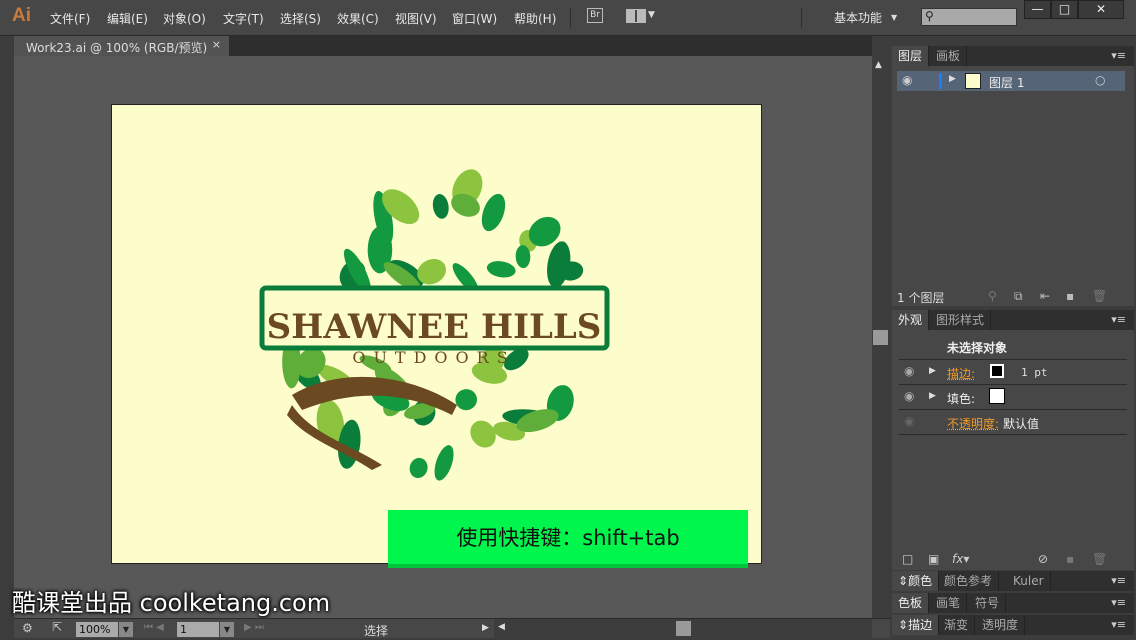  Describe the element at coordinates (907, 559) in the screenshot. I see `add-stroke-icon: □` at that location.